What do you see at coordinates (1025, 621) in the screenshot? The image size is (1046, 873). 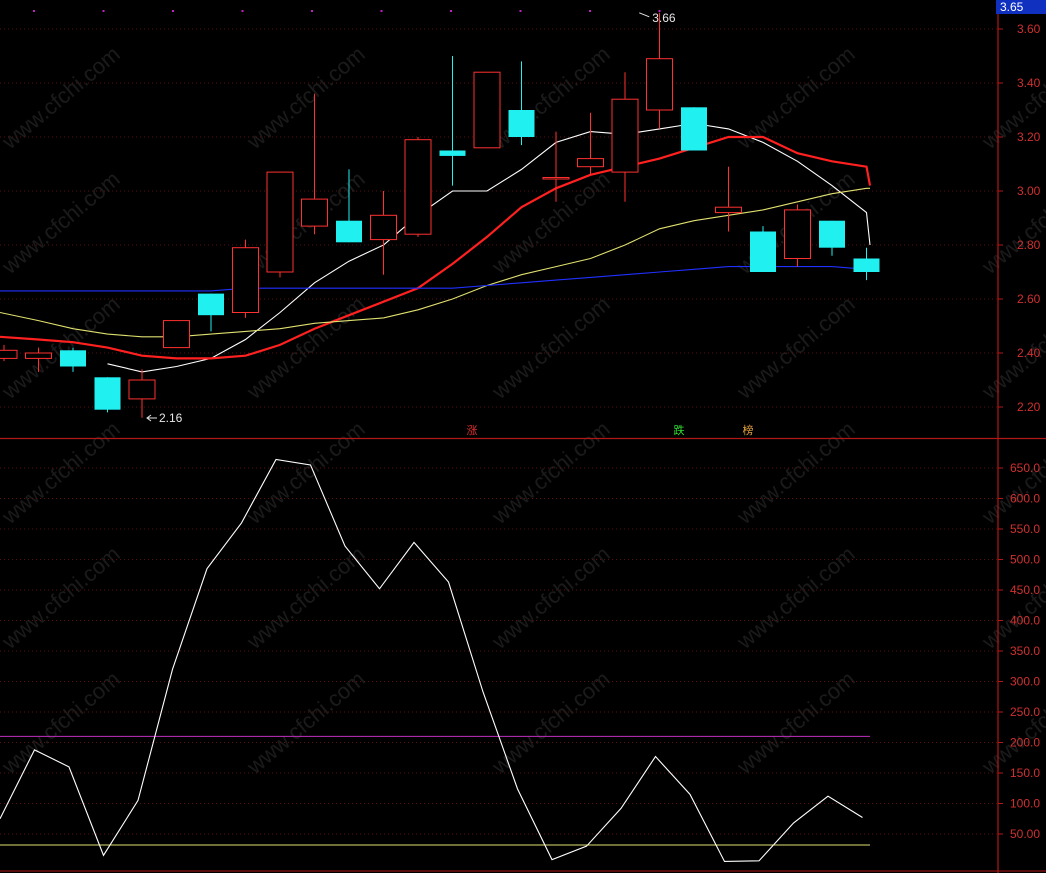 I see `indicator-tick-label: 400.0` at bounding box center [1025, 621].